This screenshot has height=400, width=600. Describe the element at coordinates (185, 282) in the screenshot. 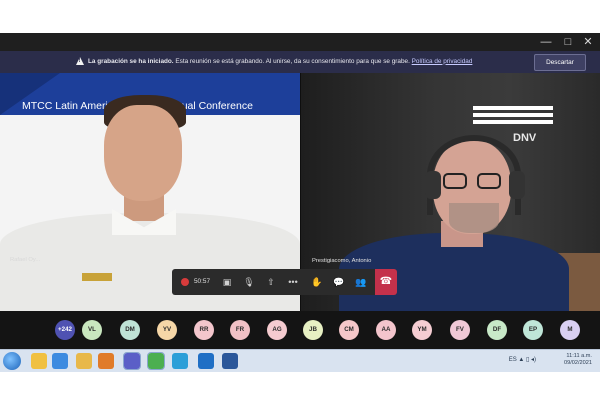

I see `record-icon` at that location.